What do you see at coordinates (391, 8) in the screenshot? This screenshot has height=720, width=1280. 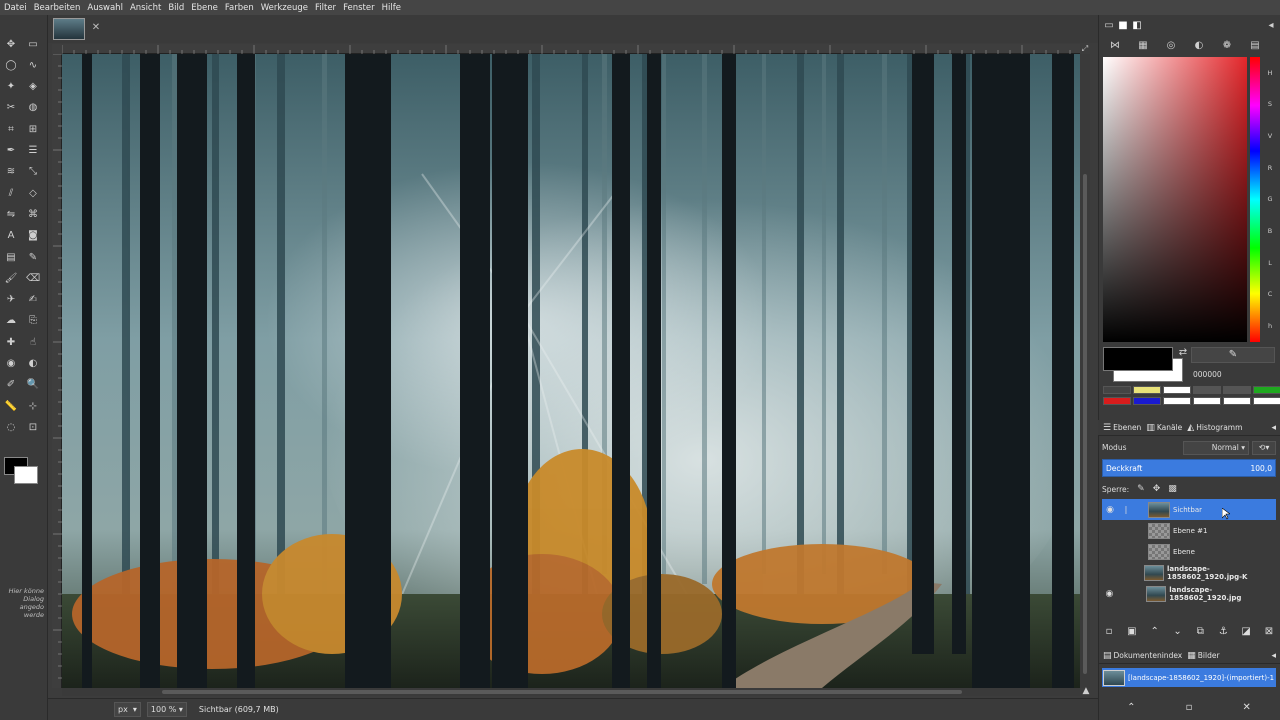 I see `menu-item: Hilfe` at bounding box center [391, 8].